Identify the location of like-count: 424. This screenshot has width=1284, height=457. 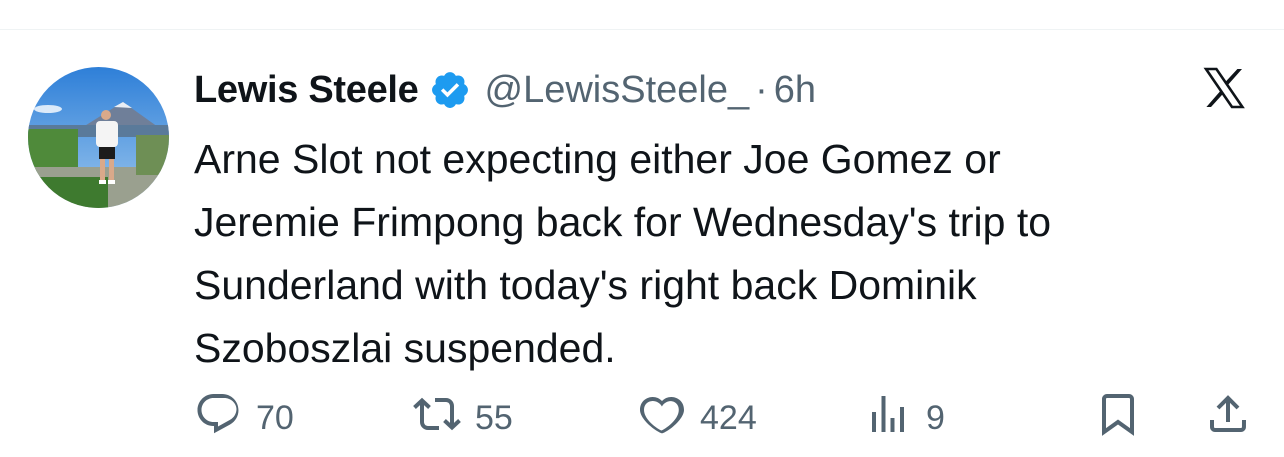
(728, 417).